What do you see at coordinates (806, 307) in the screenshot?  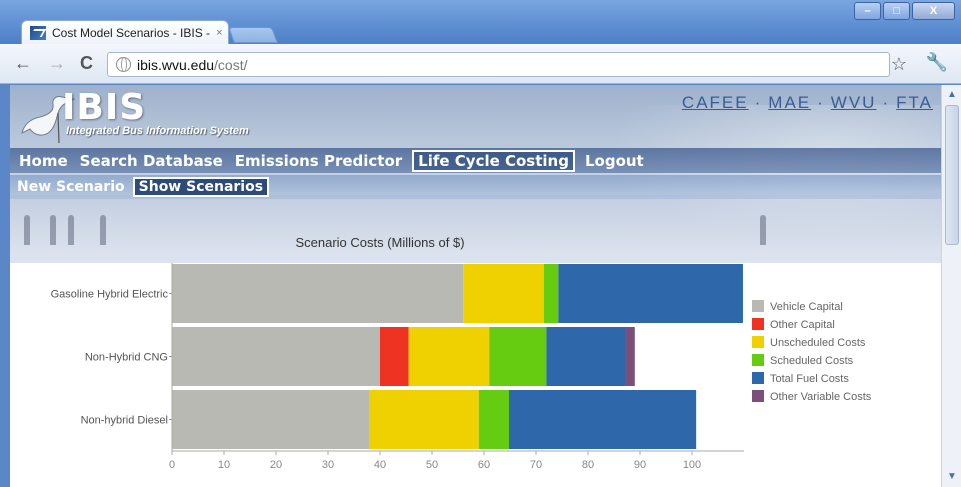 I see `legend-label: Vehicle Capital` at bounding box center [806, 307].